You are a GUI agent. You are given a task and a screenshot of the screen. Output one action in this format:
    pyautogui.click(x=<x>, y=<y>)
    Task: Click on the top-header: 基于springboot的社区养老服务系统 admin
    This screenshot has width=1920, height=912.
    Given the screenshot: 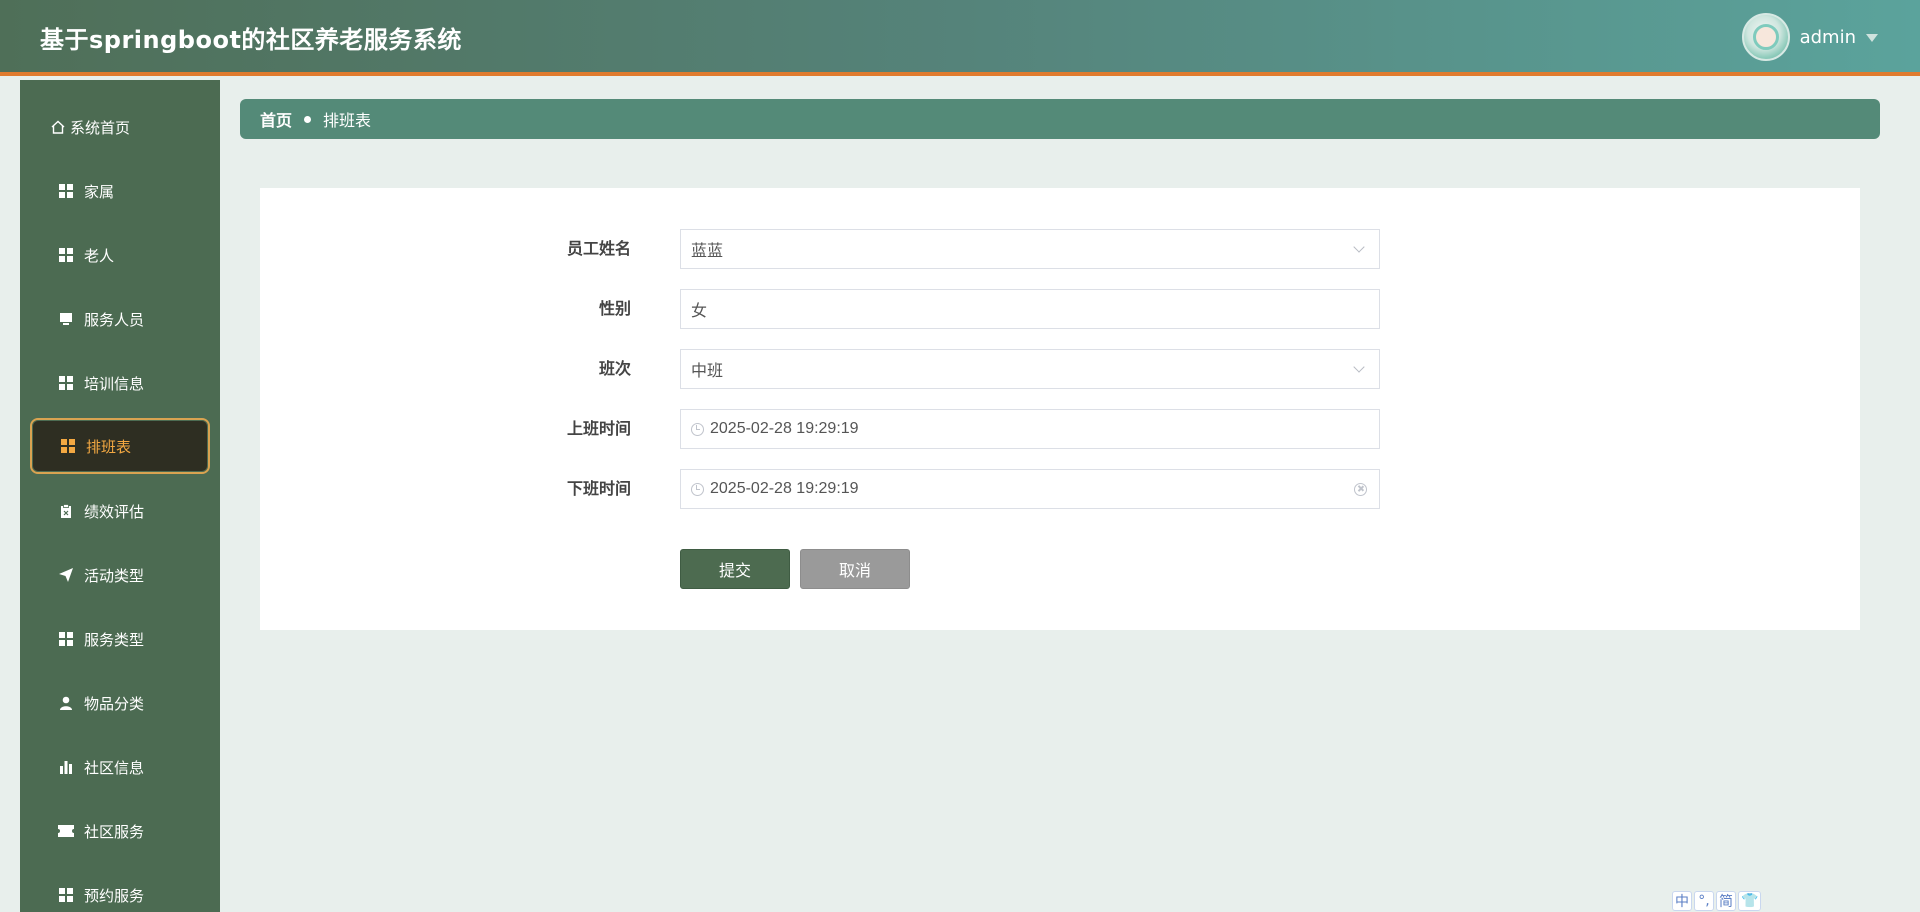 What is the action you would take?
    pyautogui.click(x=960, y=38)
    